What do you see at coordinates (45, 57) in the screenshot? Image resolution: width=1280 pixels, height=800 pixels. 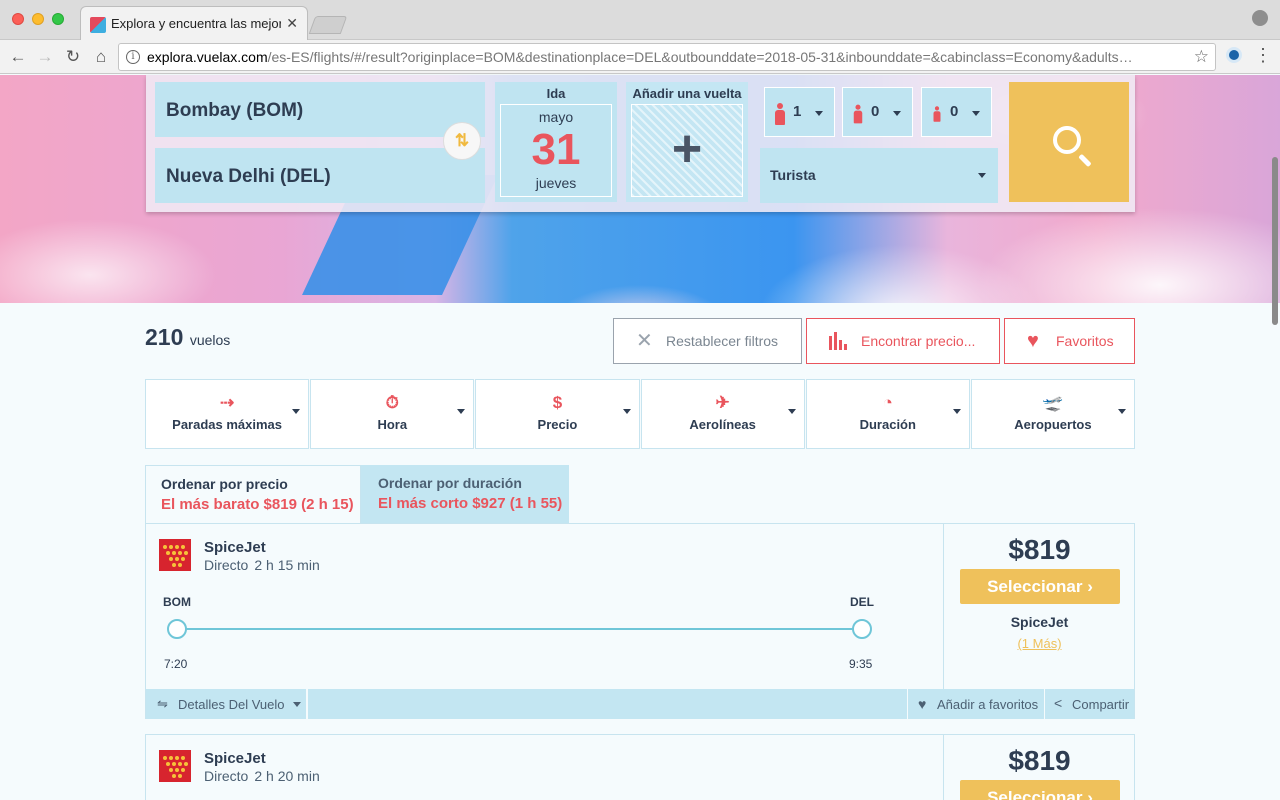 I see `forward-arrow-icon: →` at bounding box center [45, 57].